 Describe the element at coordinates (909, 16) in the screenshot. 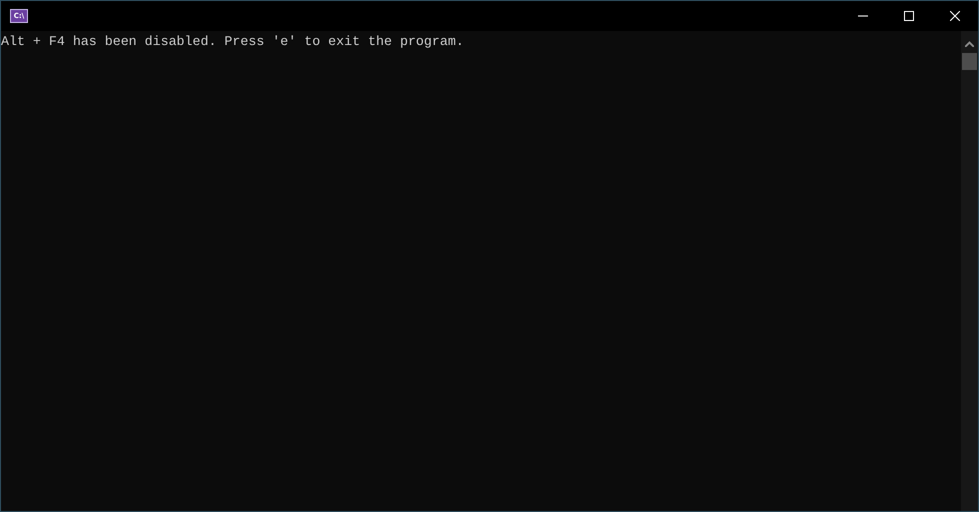

I see `maximize-icon` at that location.